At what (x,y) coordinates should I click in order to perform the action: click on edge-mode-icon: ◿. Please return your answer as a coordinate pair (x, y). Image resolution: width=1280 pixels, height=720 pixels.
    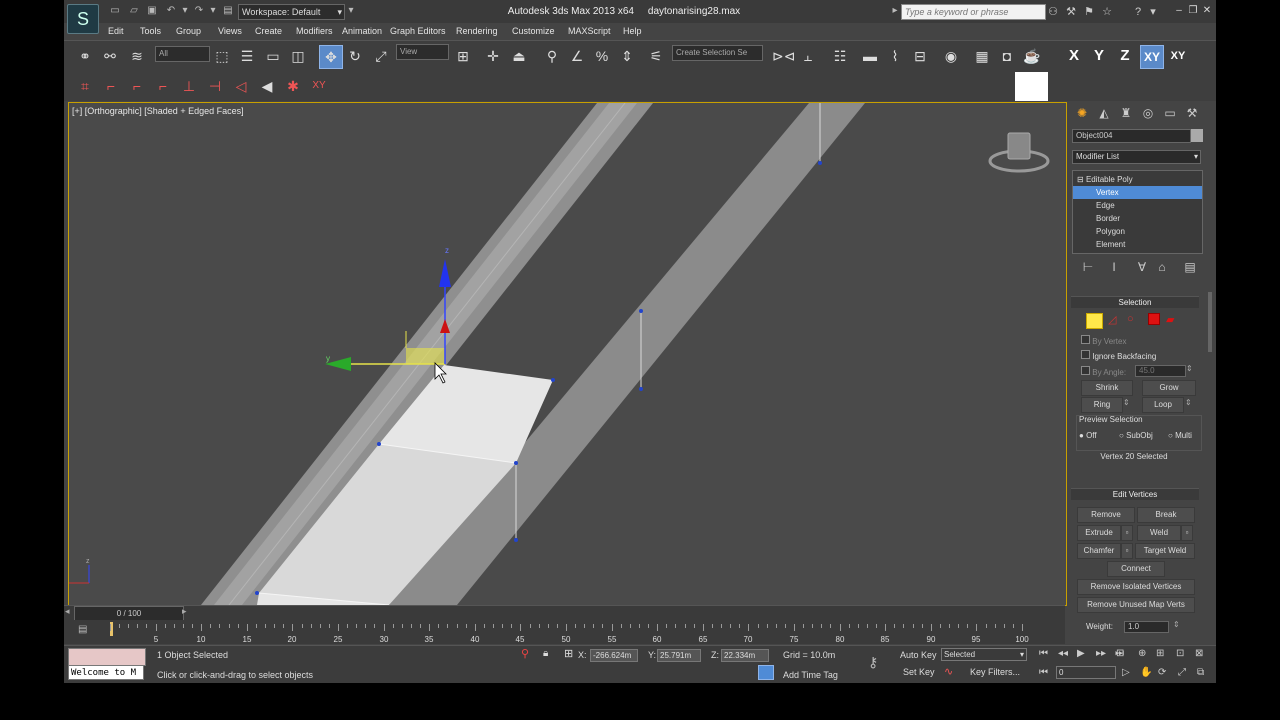
    Looking at the image, I should click on (1112, 319).